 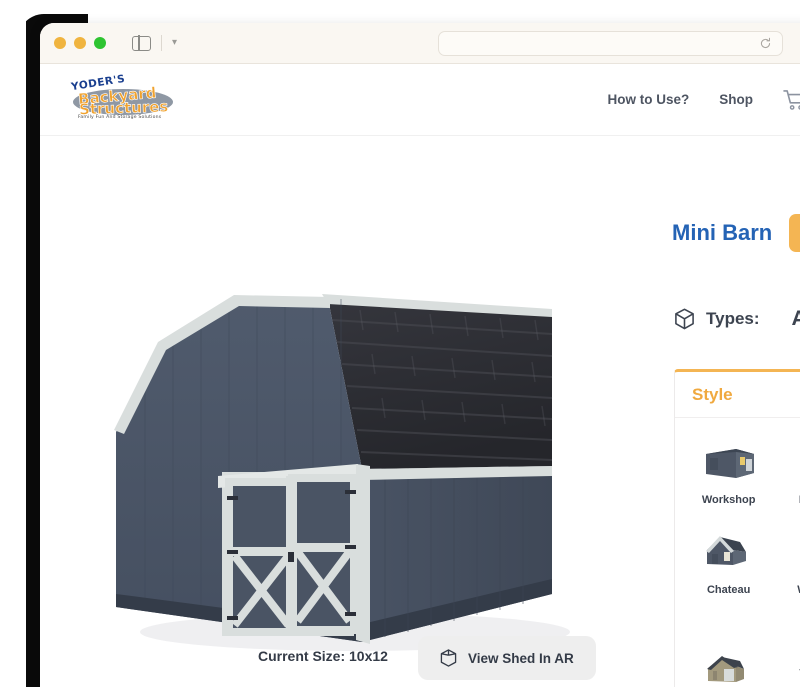 I want to click on ar-cube-icon, so click(x=448, y=658).